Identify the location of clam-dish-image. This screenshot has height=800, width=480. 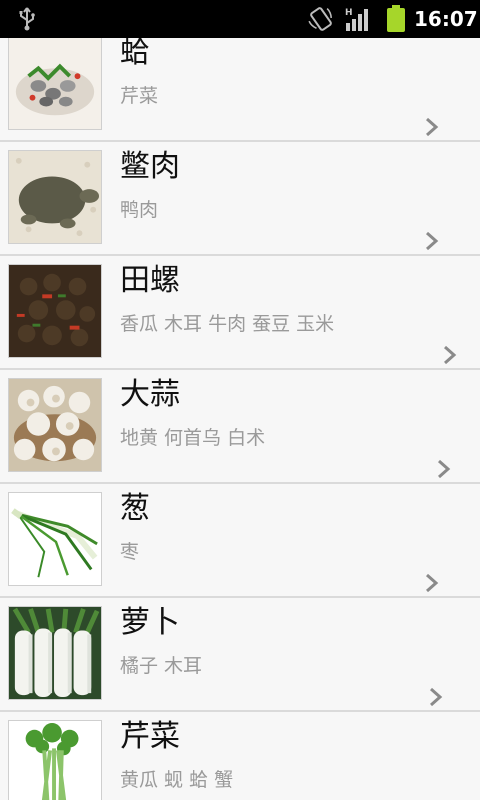
(55, 84).